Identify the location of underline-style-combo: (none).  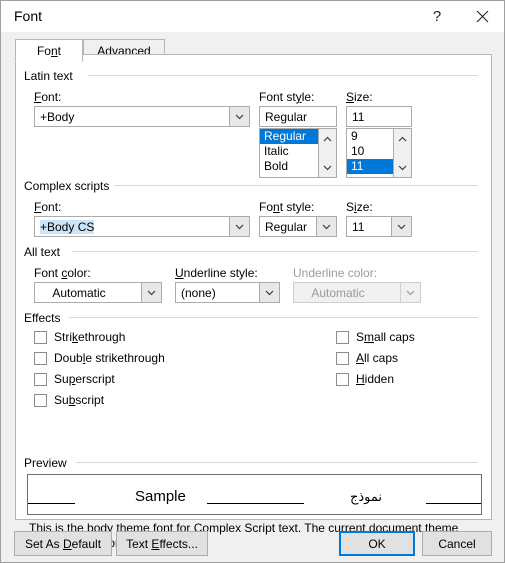
(227, 292).